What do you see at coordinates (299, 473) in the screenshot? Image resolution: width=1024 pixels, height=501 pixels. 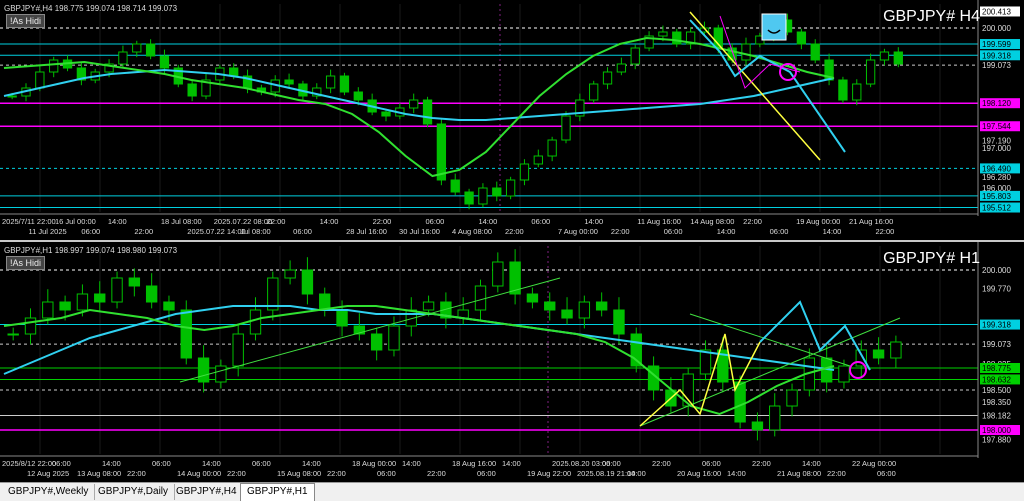 I see `time-axis-label: 15 Aug 08:00` at bounding box center [299, 473].